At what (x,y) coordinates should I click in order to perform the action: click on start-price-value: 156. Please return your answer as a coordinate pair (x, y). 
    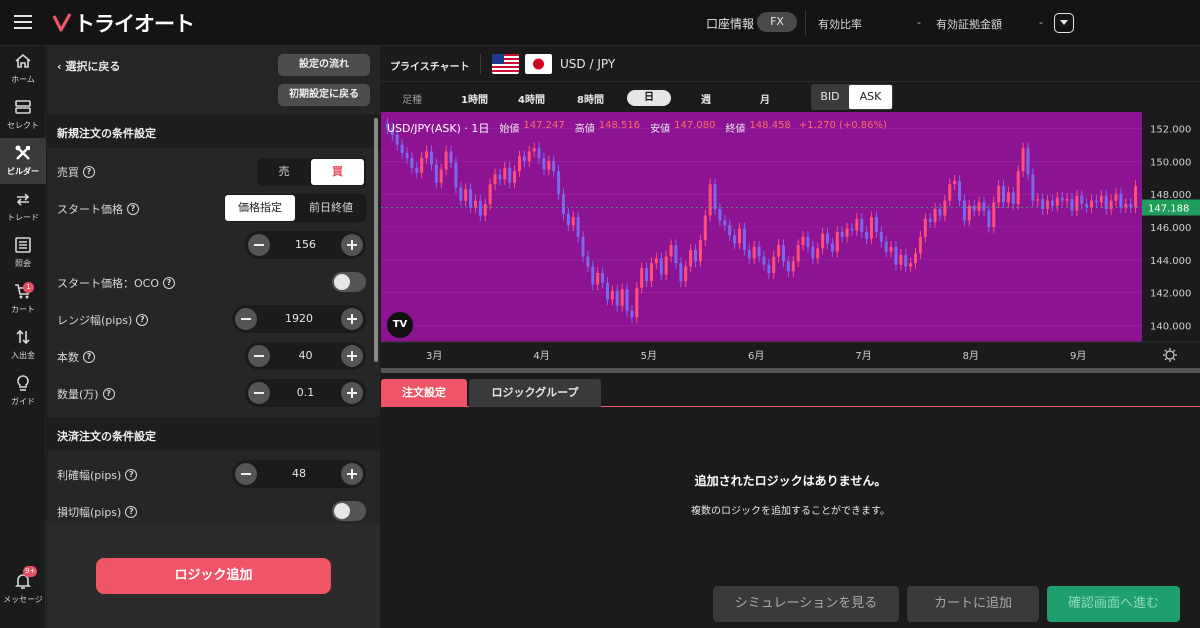
    Looking at the image, I should click on (305, 244).